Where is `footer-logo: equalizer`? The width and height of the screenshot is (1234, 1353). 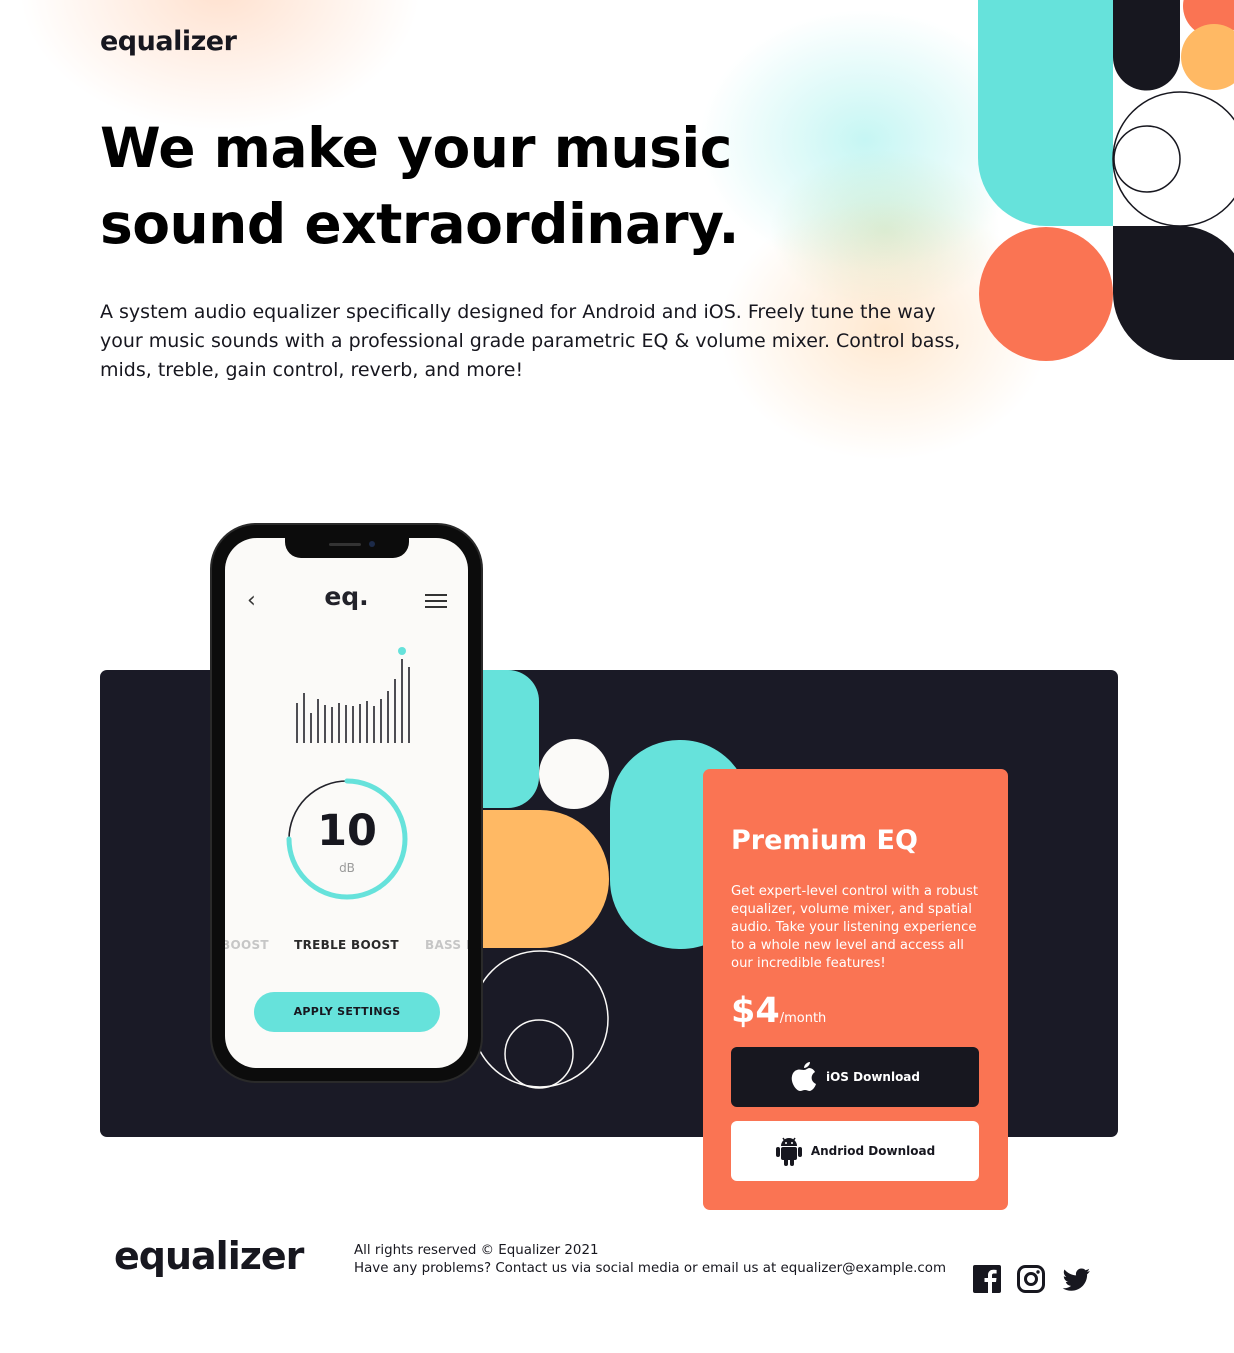
footer-logo: equalizer is located at coordinates (209, 1256).